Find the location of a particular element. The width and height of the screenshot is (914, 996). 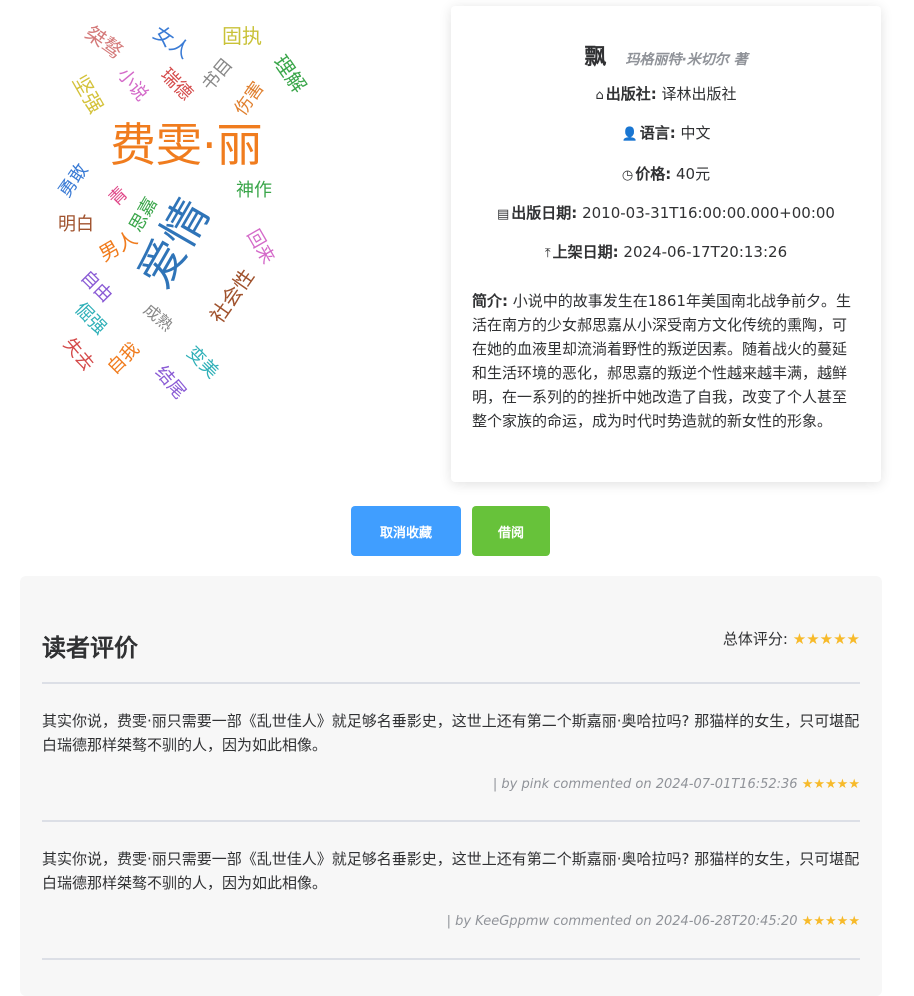

cloud-word: 书目 is located at coordinates (218, 75).